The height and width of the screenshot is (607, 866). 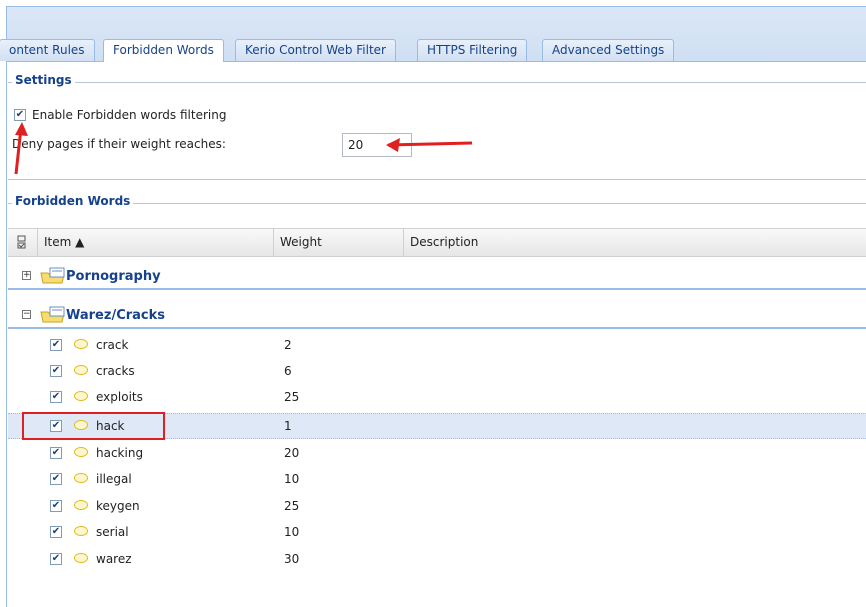 I want to click on row-item: hacking, so click(x=120, y=453).